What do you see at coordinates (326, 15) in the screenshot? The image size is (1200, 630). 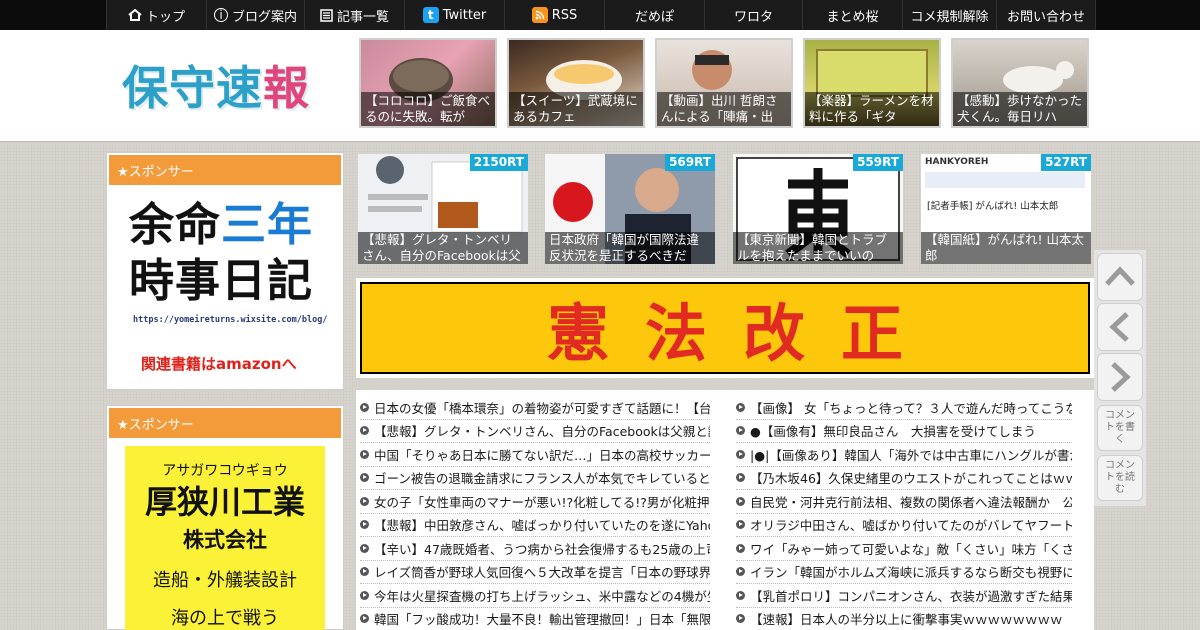 I see `list-icon` at bounding box center [326, 15].